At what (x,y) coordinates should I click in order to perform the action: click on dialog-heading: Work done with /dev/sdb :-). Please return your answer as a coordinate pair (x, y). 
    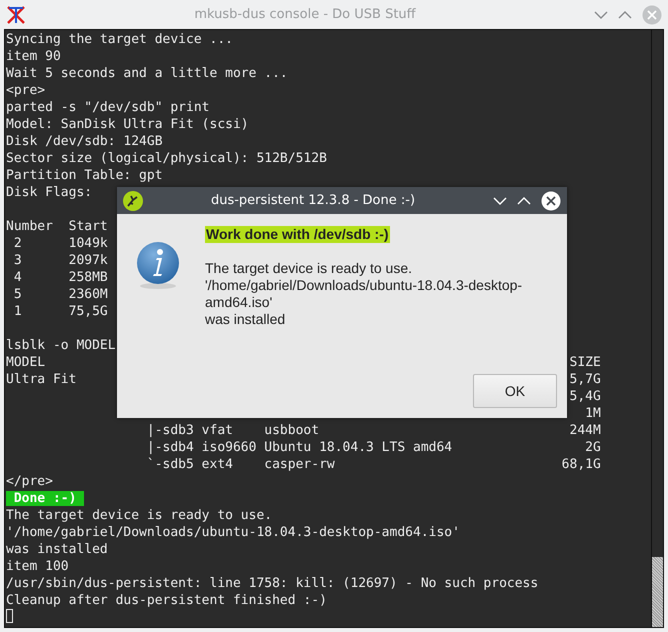
    Looking at the image, I should click on (297, 234).